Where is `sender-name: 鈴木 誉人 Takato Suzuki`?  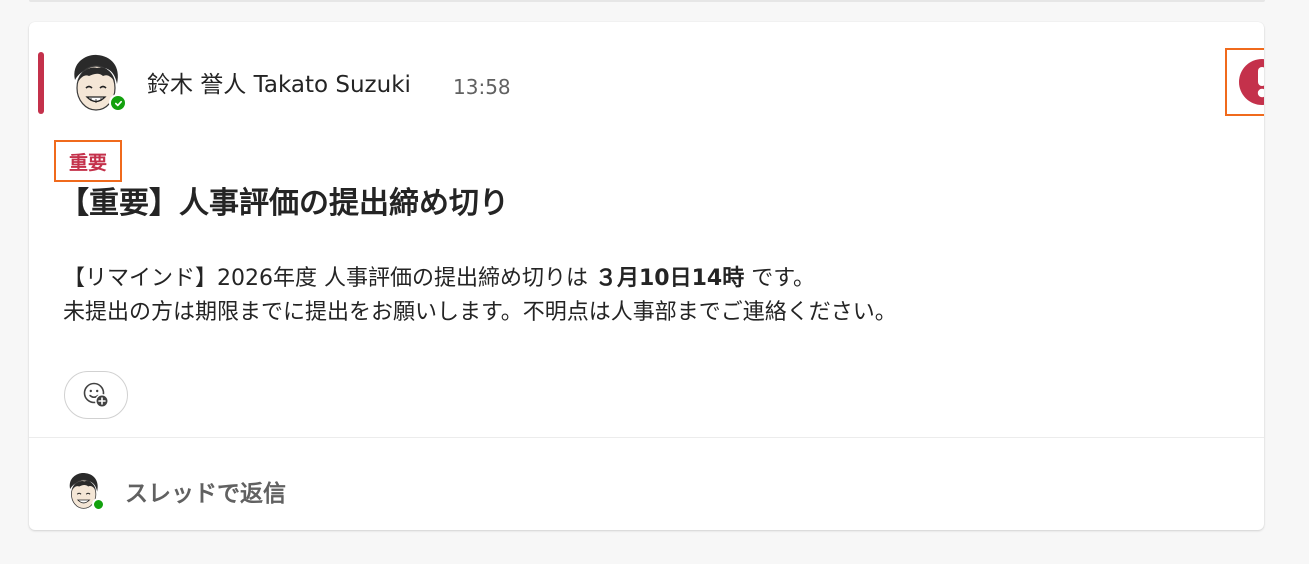
sender-name: 鈴木 誉人 Takato Suzuki is located at coordinates (279, 85).